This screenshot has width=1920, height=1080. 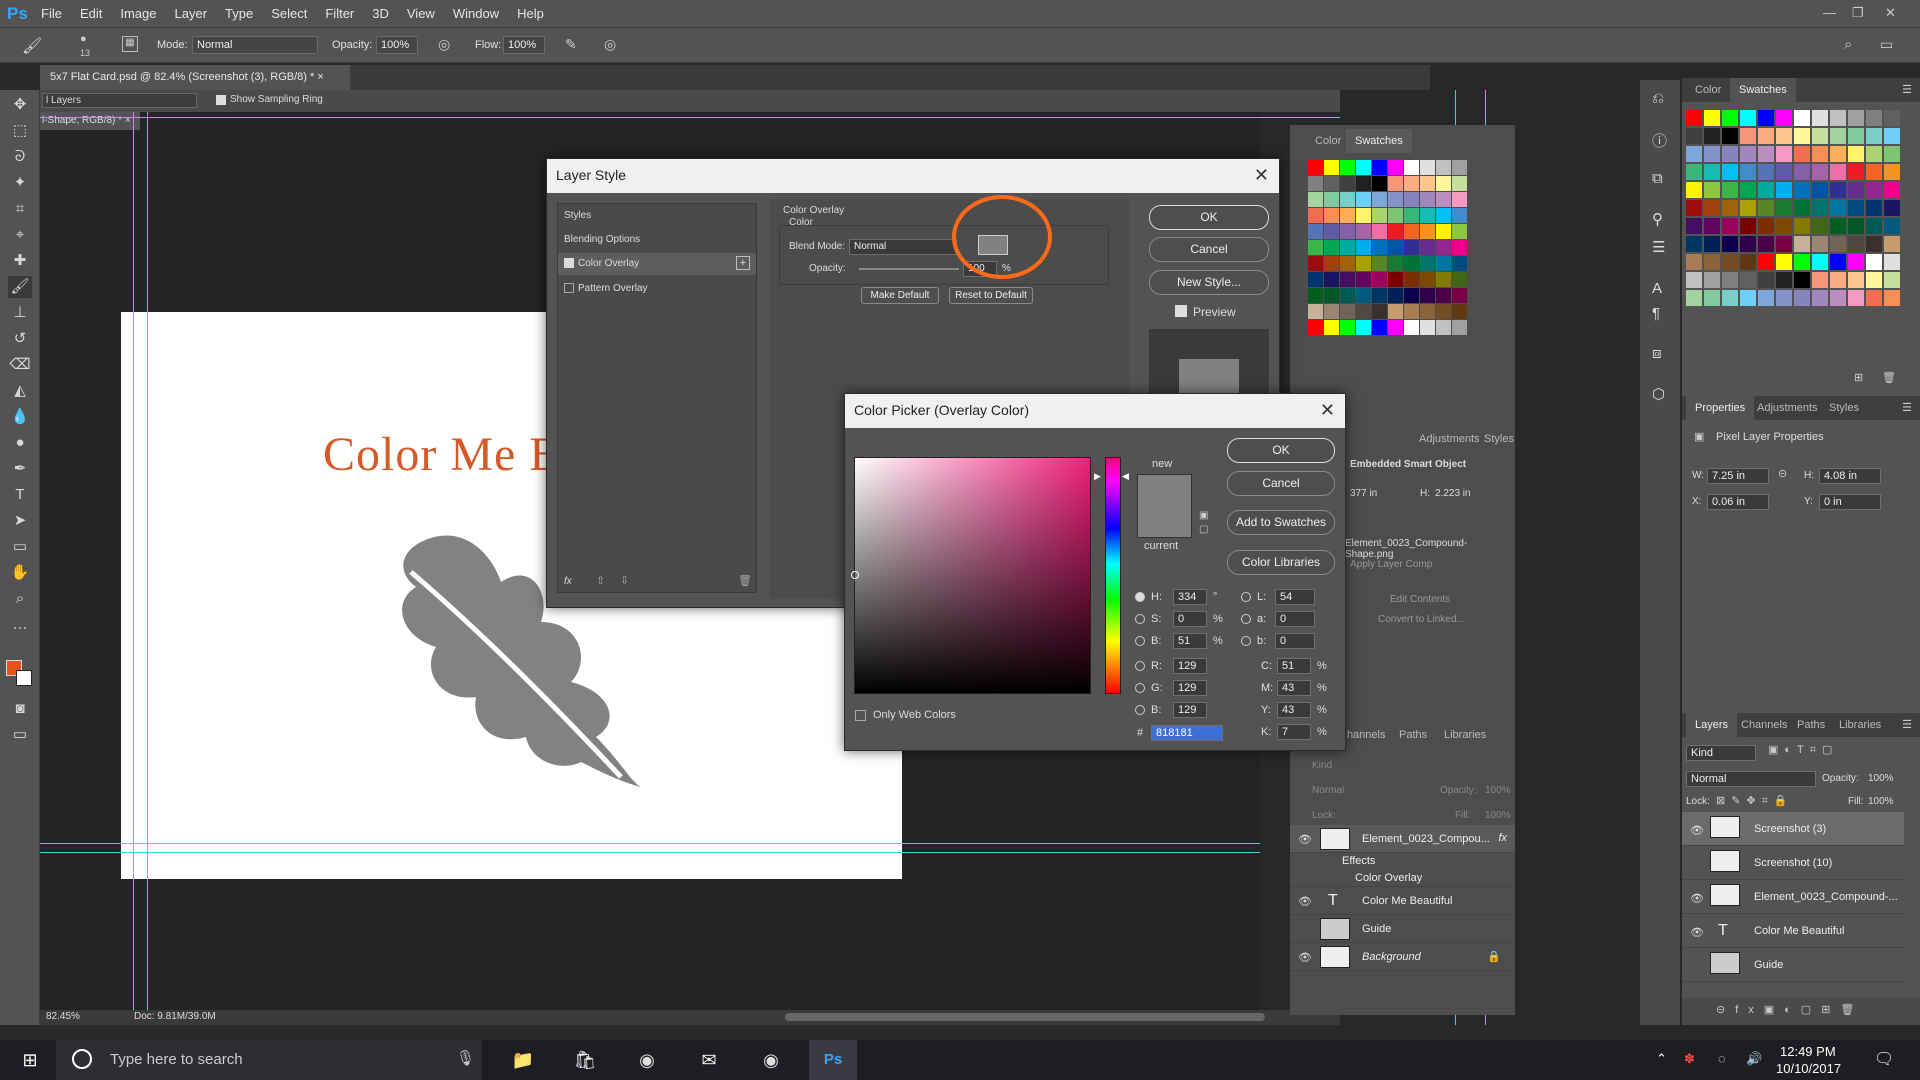 I want to click on blending-options-item: Blending Options, so click(x=602, y=239).